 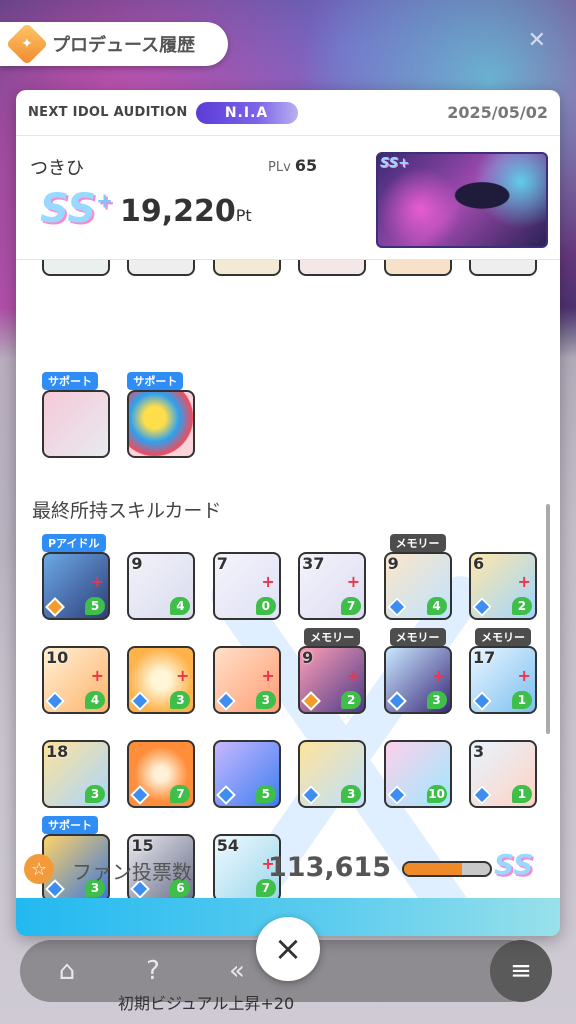 What do you see at coordinates (246, 112) in the screenshot?
I see `audition-tag: N.I.A` at bounding box center [246, 112].